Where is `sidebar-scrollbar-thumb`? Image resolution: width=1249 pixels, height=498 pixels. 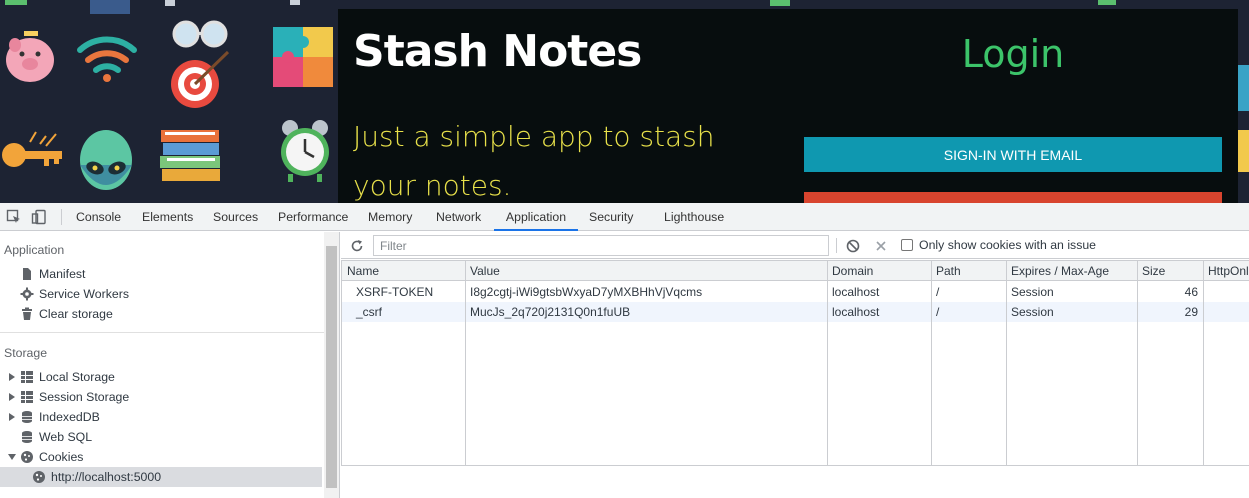
sidebar-scrollbar-thumb is located at coordinates (331, 367).